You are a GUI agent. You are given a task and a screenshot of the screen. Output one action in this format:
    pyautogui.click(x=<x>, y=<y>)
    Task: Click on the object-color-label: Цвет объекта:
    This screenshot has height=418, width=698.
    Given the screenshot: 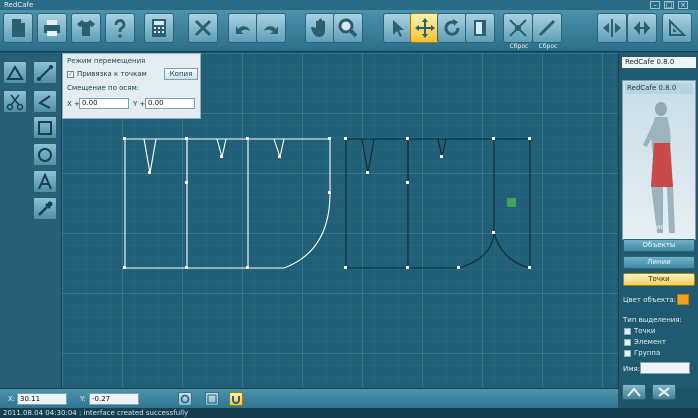 What is the action you would take?
    pyautogui.click(x=649, y=300)
    